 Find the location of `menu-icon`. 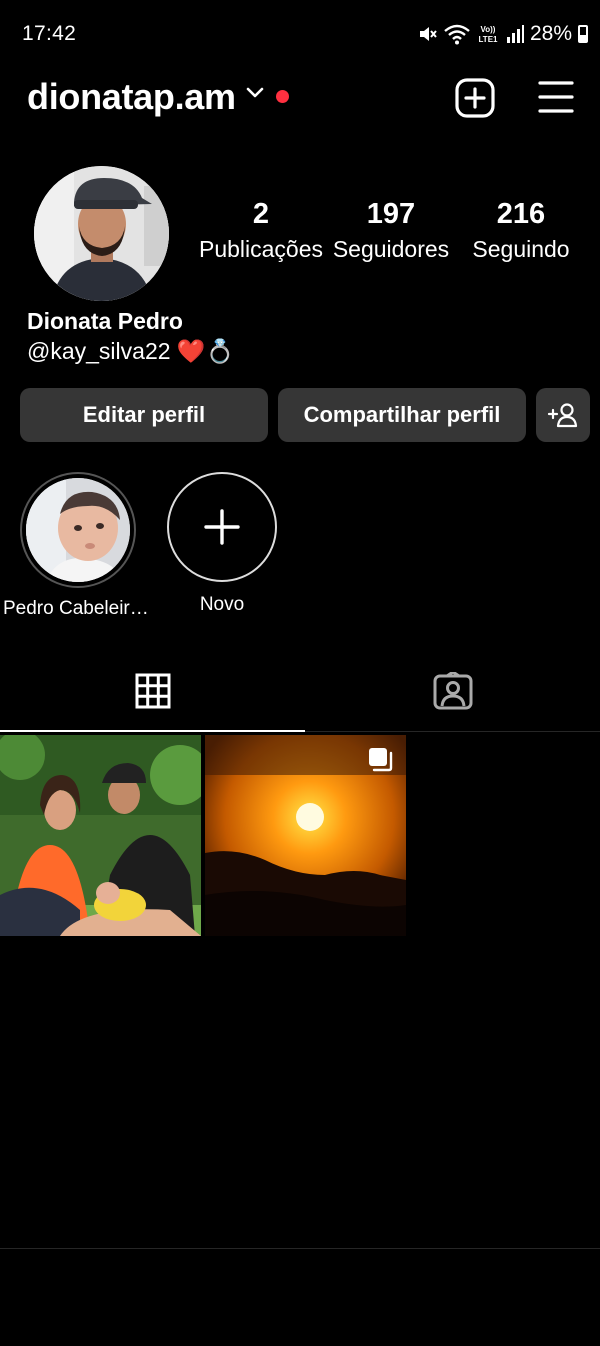

menu-icon is located at coordinates (556, 97).